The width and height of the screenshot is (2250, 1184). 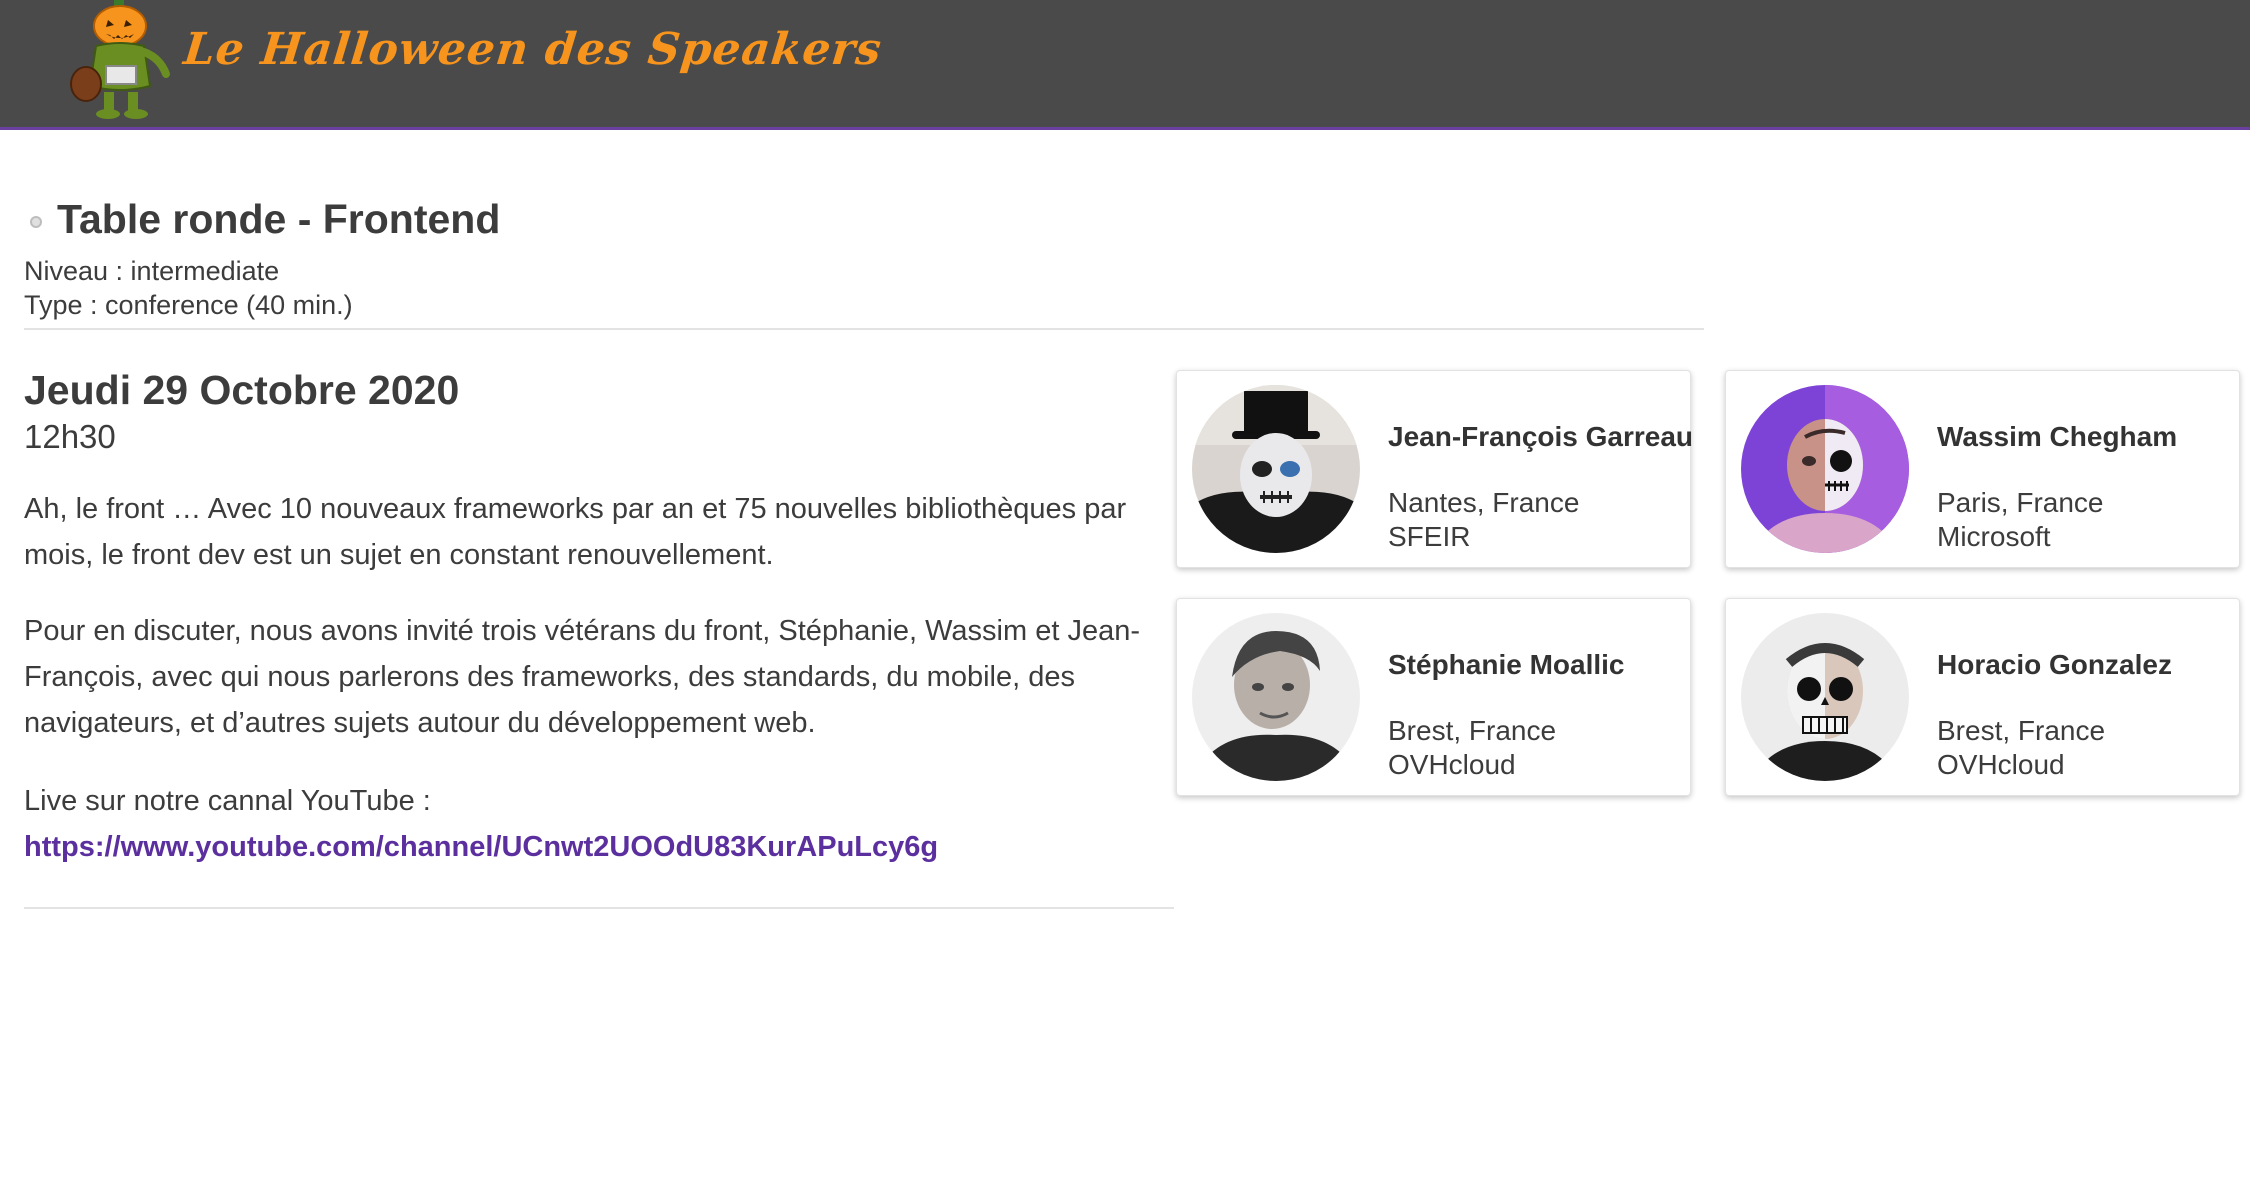 I want to click on speaker-card: Wassim Chegham Paris, France Microsoft, so click(x=1982, y=469).